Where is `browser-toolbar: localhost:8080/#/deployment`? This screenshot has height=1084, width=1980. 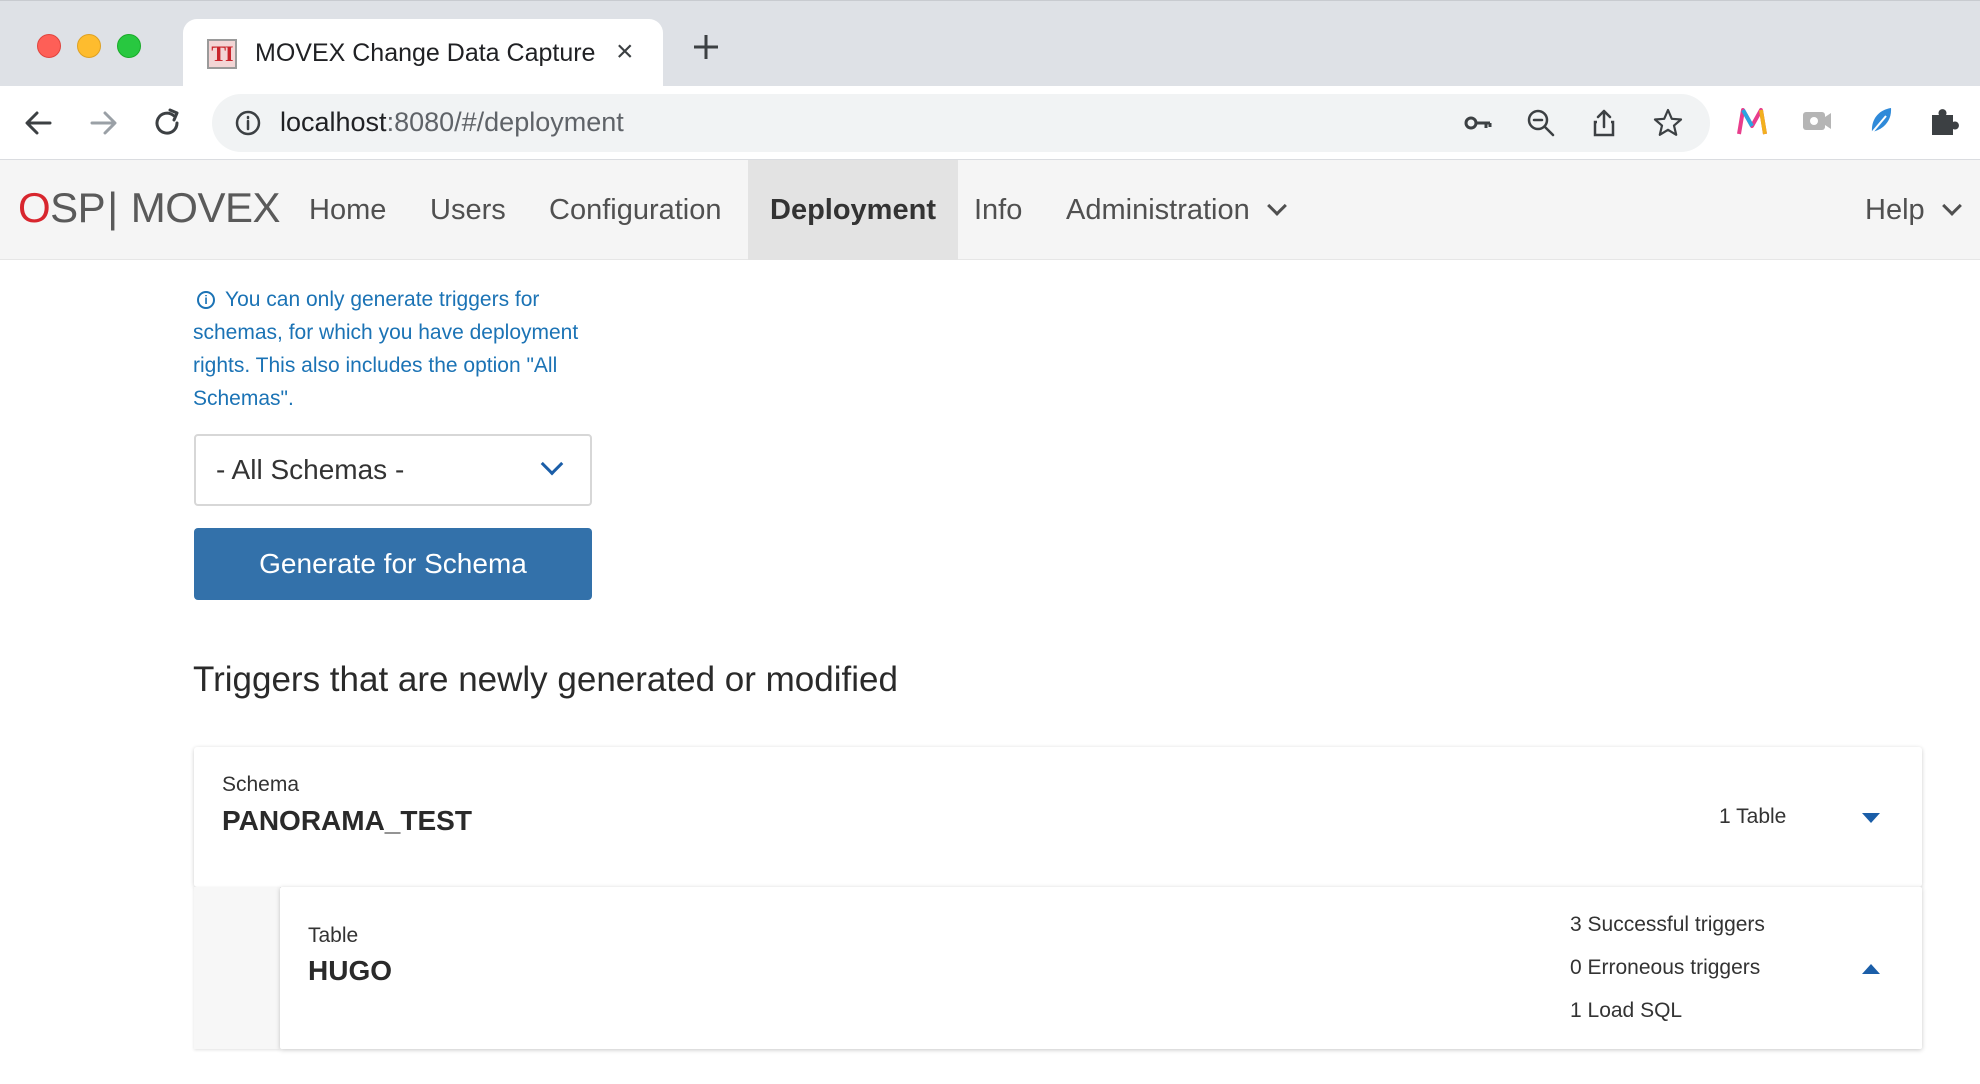
browser-toolbar: localhost:8080/#/deployment is located at coordinates (990, 123).